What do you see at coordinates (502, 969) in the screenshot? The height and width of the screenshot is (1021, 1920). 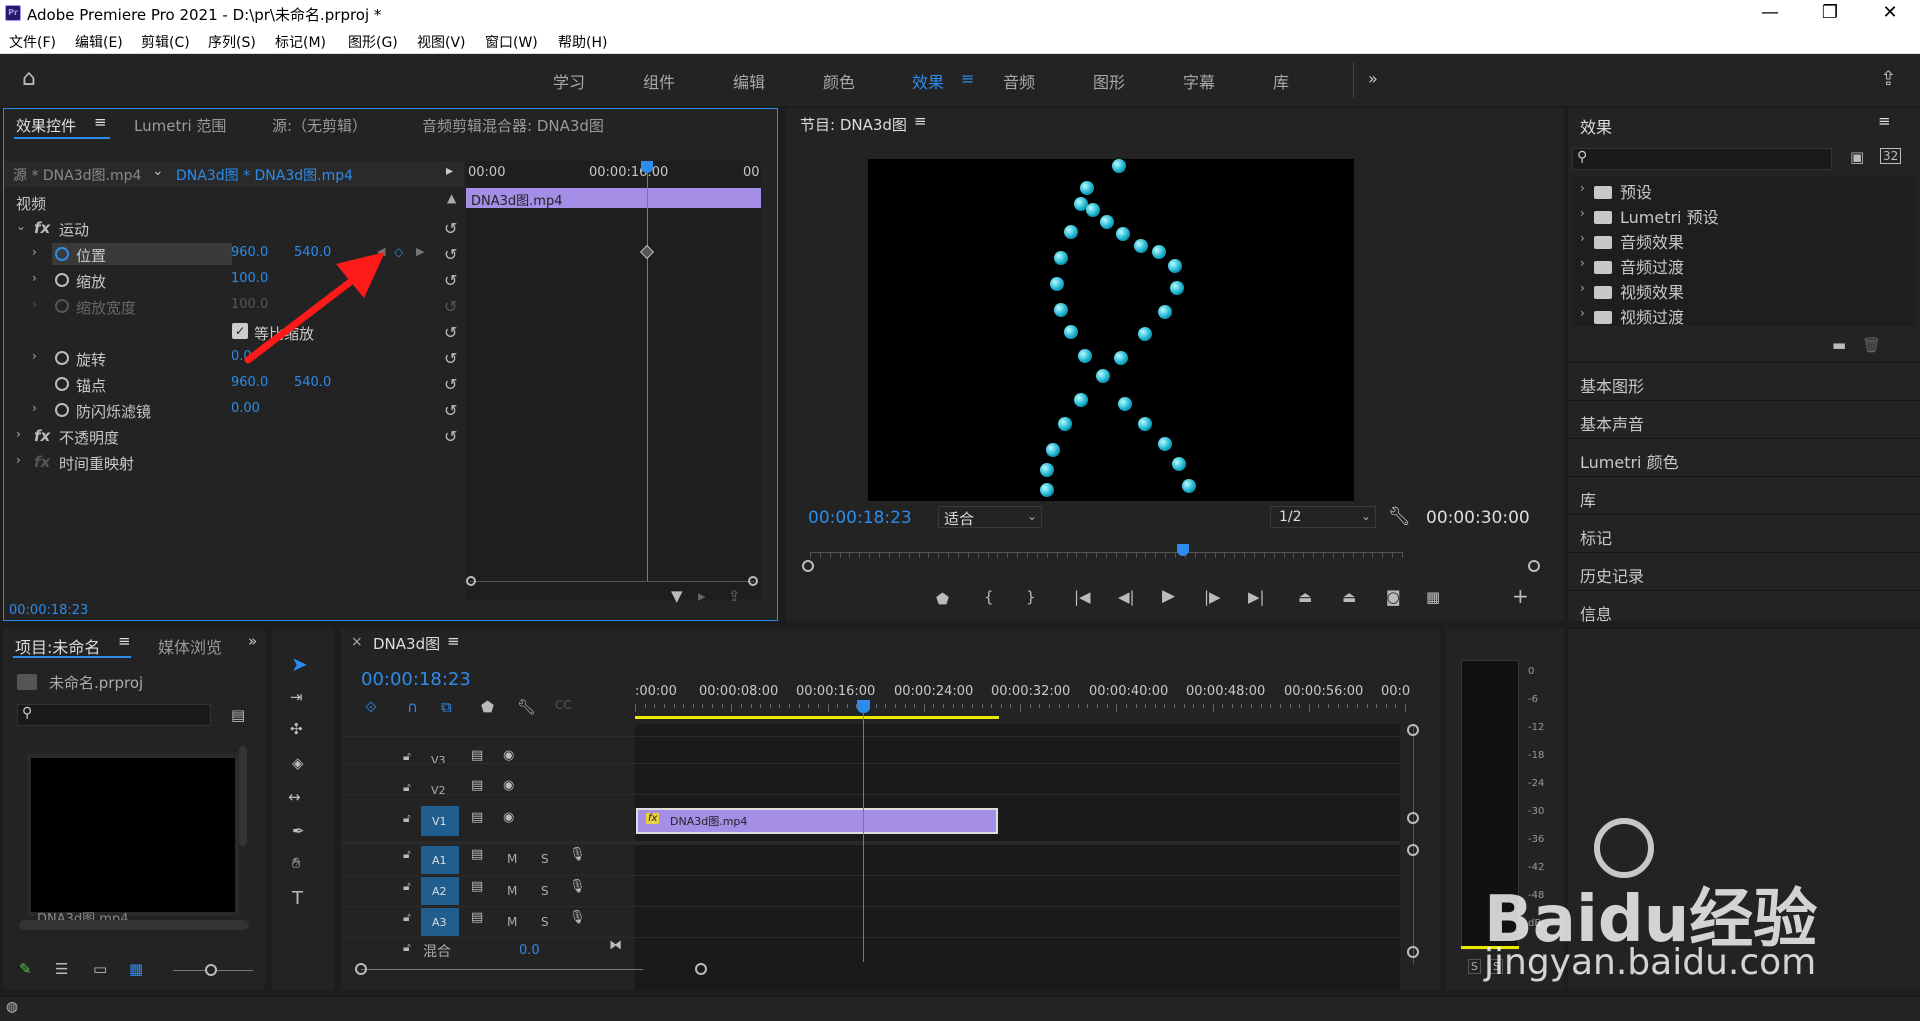 I see `timeline-hscroll` at bounding box center [502, 969].